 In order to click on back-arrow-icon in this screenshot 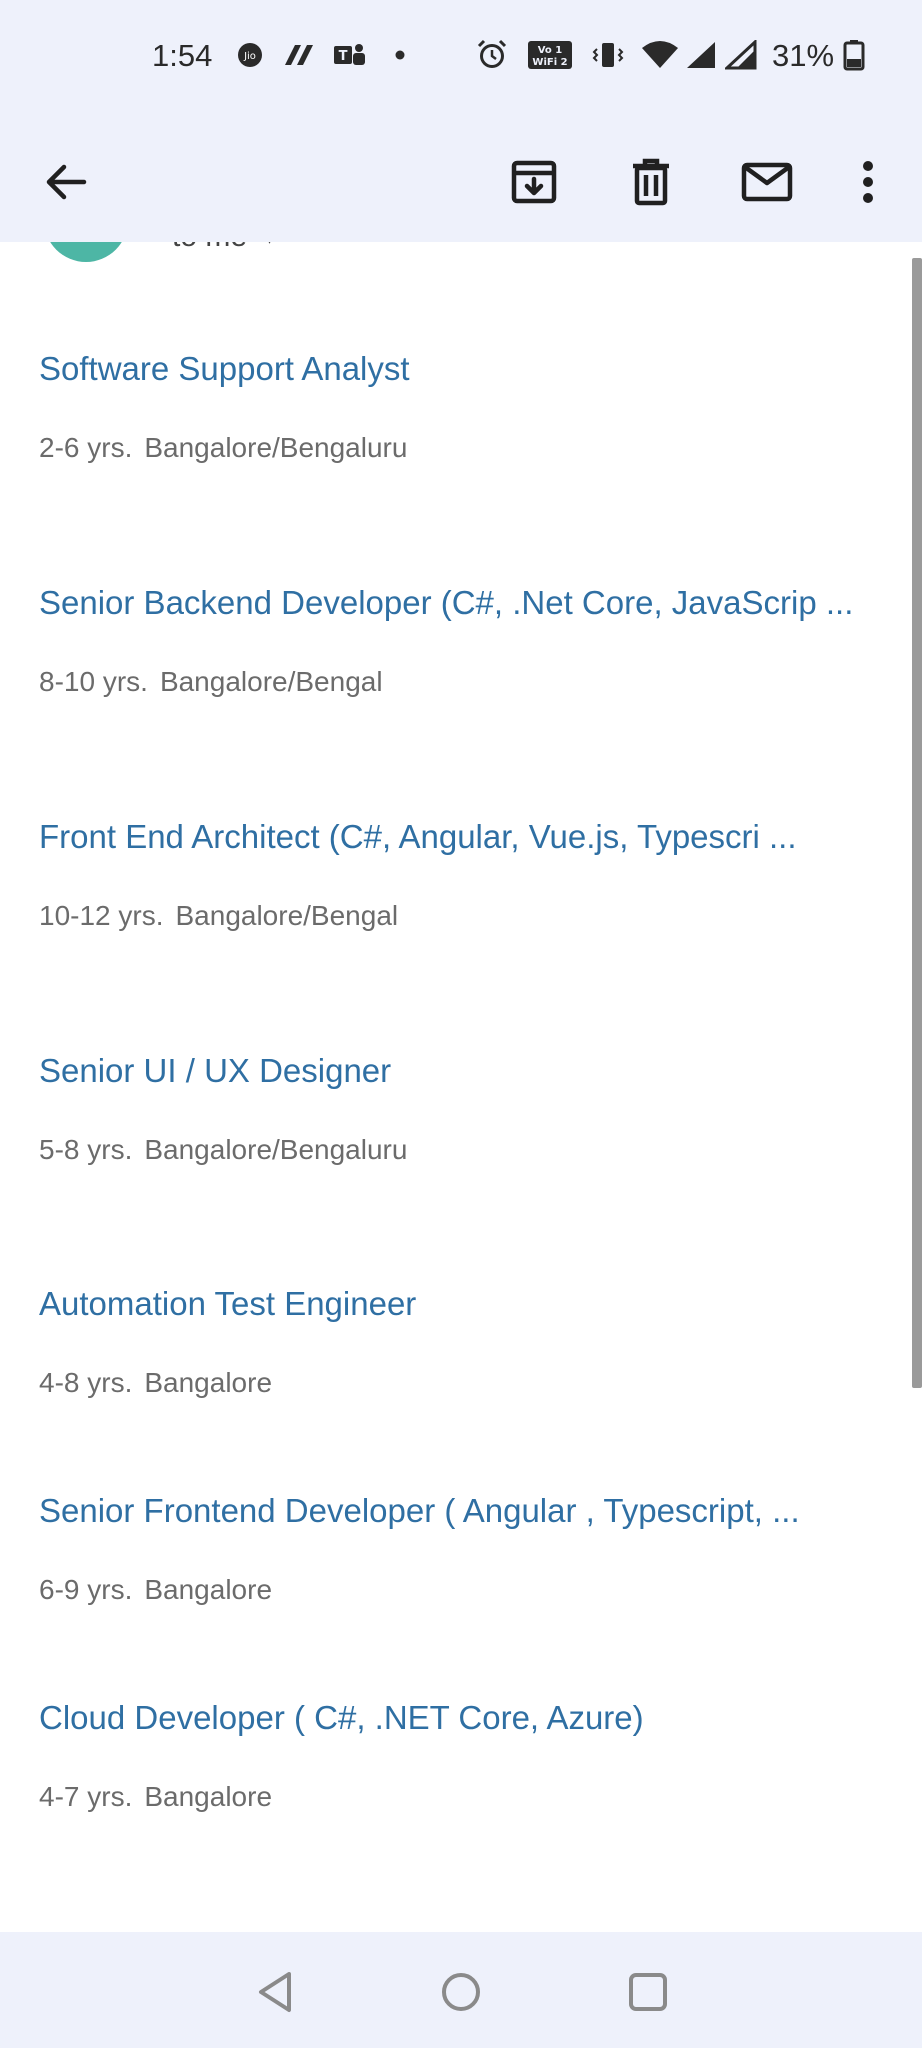, I will do `click(66, 182)`.